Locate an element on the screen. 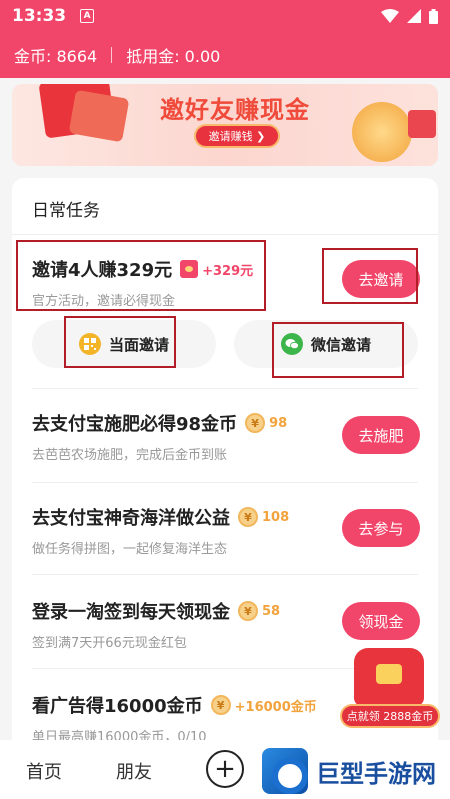 The height and width of the screenshot is (799, 450). task-reward: ¥ 98 is located at coordinates (266, 423).